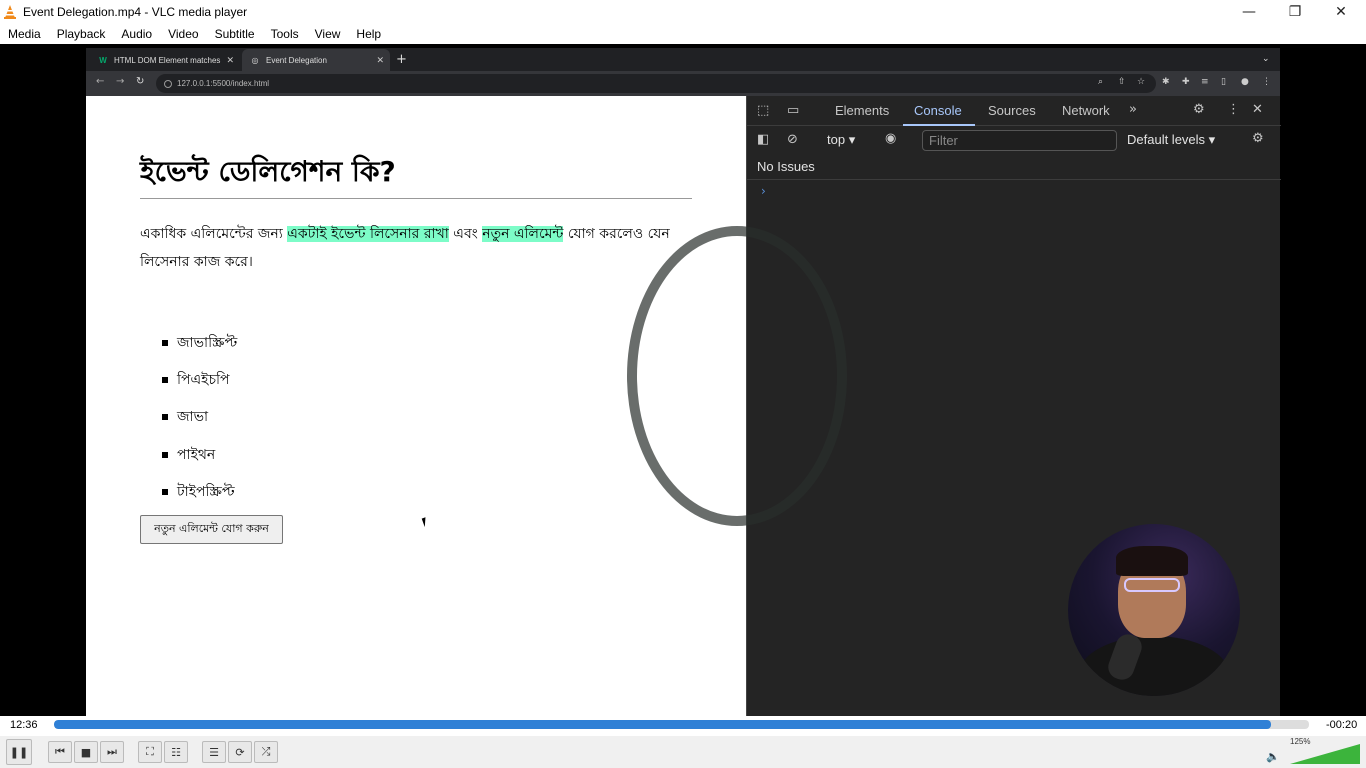 The image size is (1366, 768). What do you see at coordinates (1249, 11) in the screenshot?
I see `minimize-button: —` at bounding box center [1249, 11].